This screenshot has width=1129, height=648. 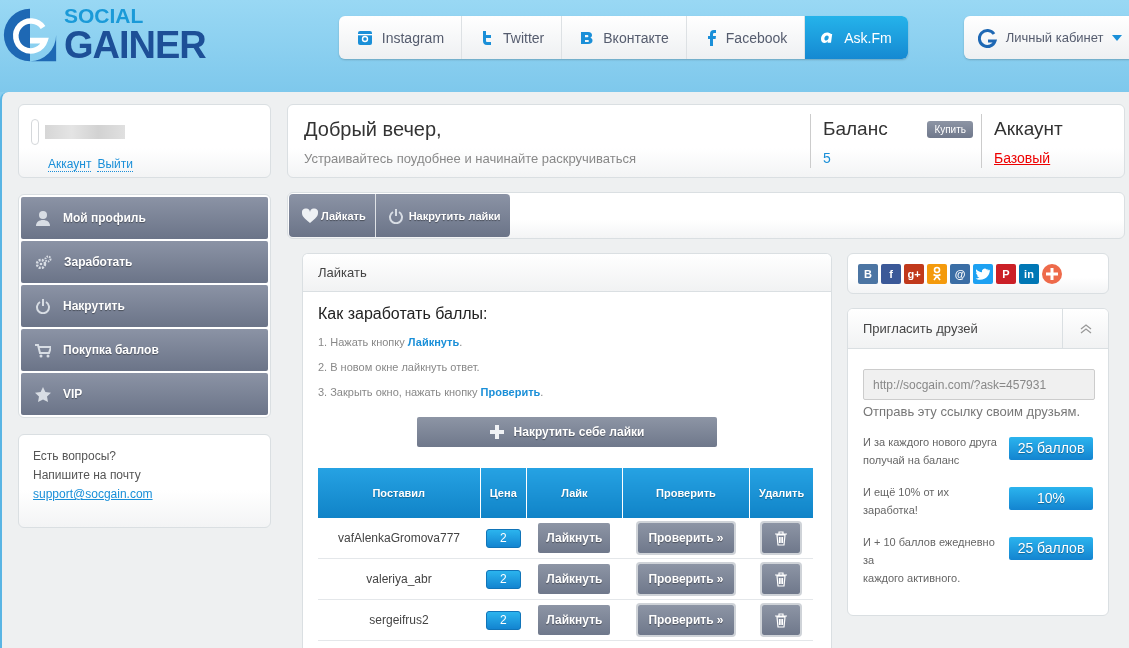 What do you see at coordinates (906, 501) in the screenshot?
I see `reward-text: И ещё 10% от их заработка!` at bounding box center [906, 501].